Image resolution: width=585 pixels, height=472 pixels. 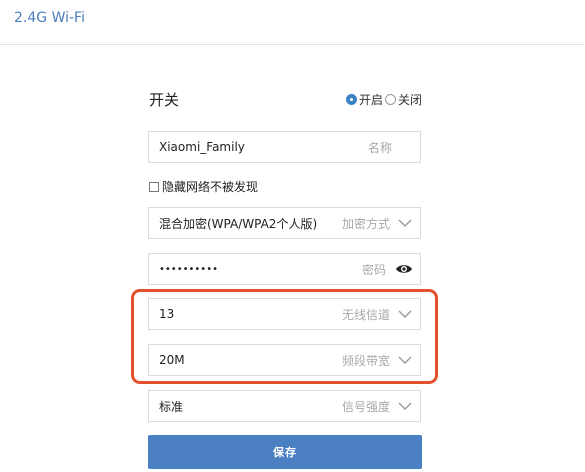 I want to click on encryption-label: 加密方式, so click(x=365, y=223).